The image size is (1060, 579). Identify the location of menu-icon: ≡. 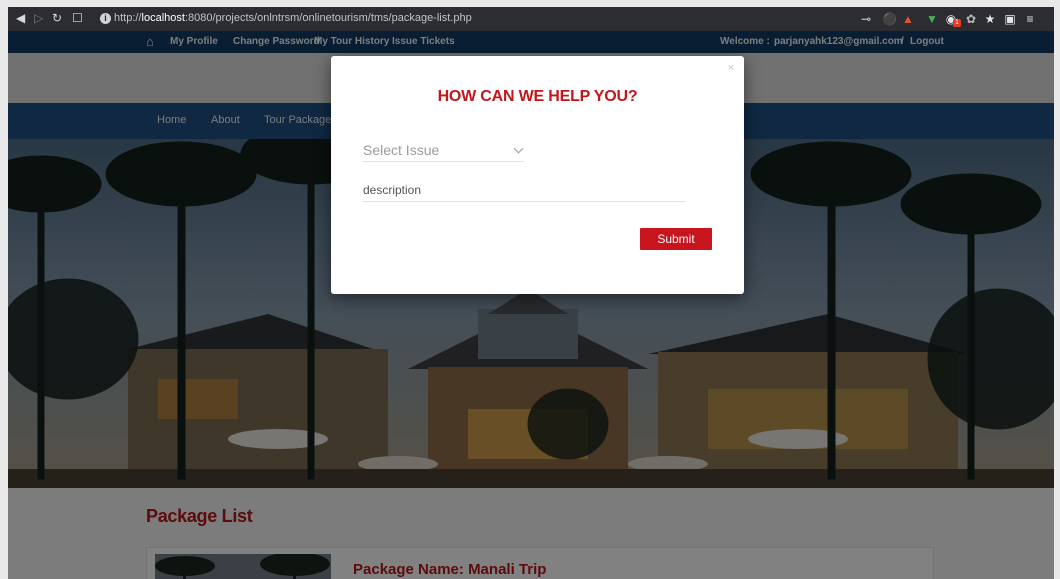
(1030, 19).